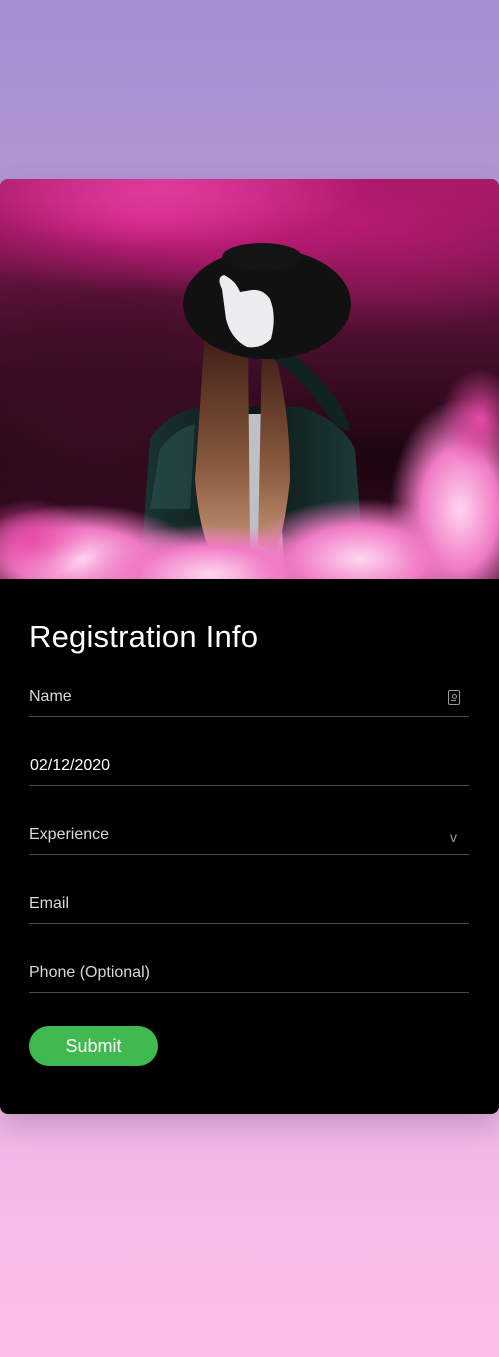 The image size is (499, 1357). Describe the element at coordinates (249, 889) in the screenshot. I see `email-field` at that location.